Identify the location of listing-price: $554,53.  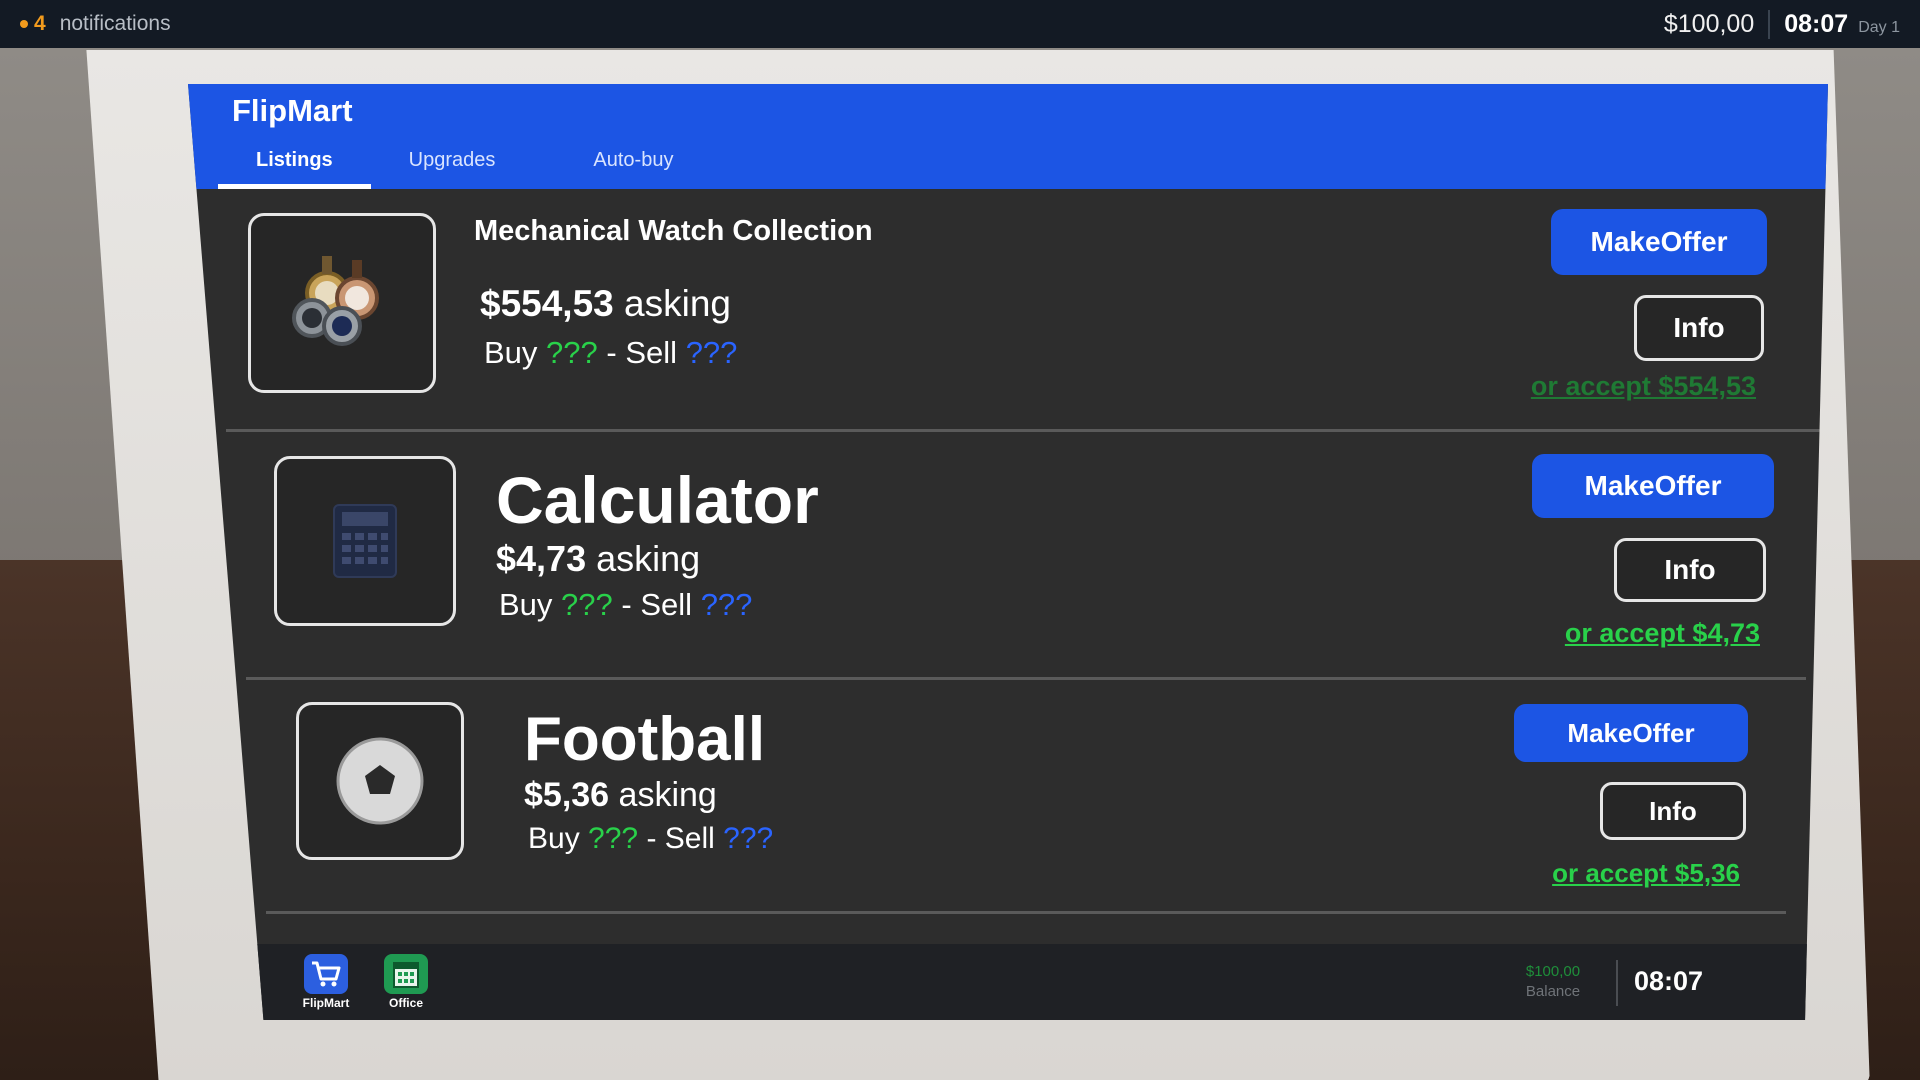
(547, 303).